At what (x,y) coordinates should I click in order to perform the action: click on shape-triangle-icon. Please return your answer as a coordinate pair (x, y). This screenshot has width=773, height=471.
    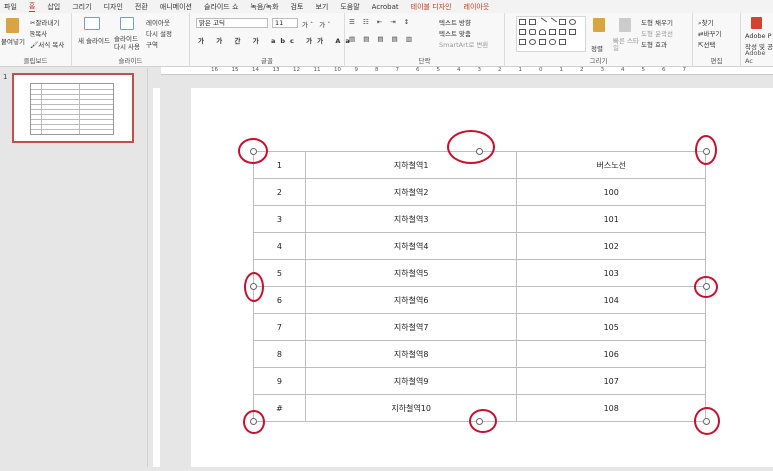
    Looking at the image, I should click on (542, 32).